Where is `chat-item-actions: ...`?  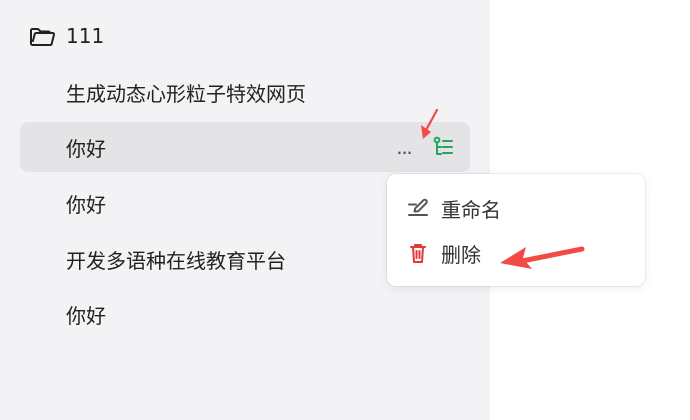 chat-item-actions: ... is located at coordinates (423, 147).